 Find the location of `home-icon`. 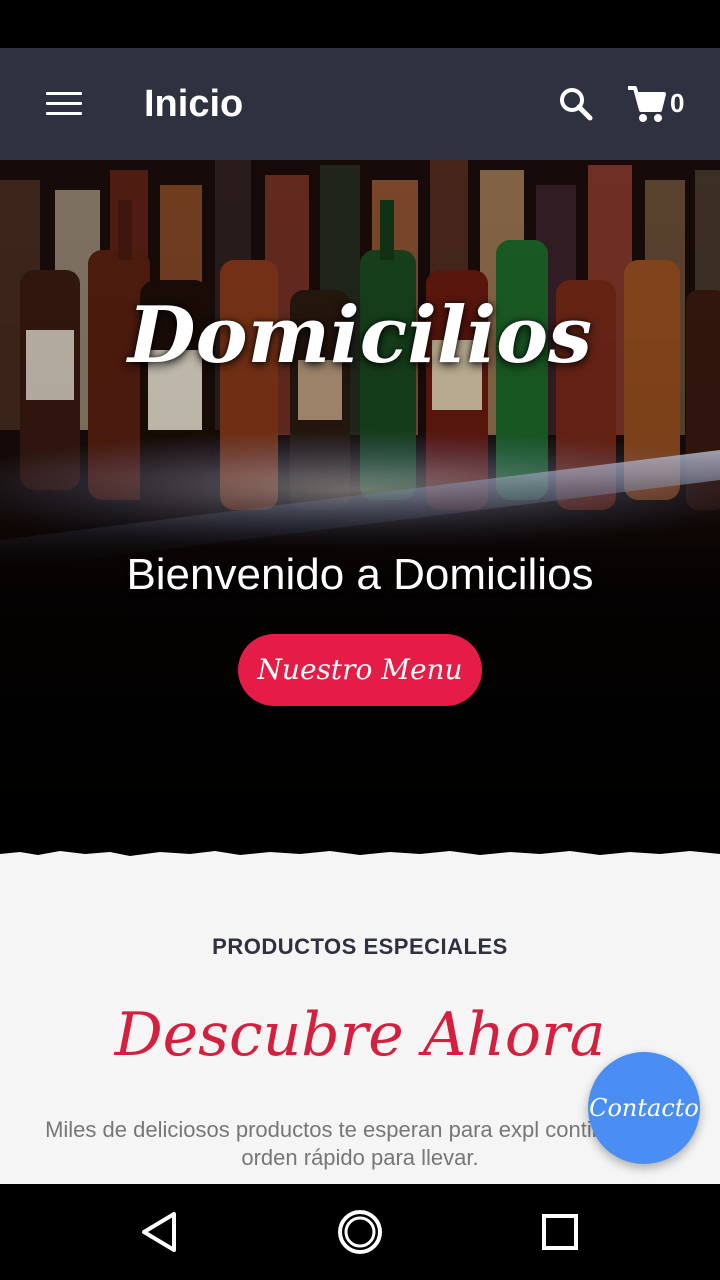

home-icon is located at coordinates (360, 1232).